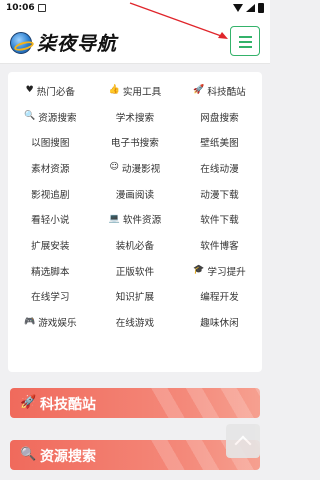  I want to click on category-label: 动漫下载, so click(219, 195).